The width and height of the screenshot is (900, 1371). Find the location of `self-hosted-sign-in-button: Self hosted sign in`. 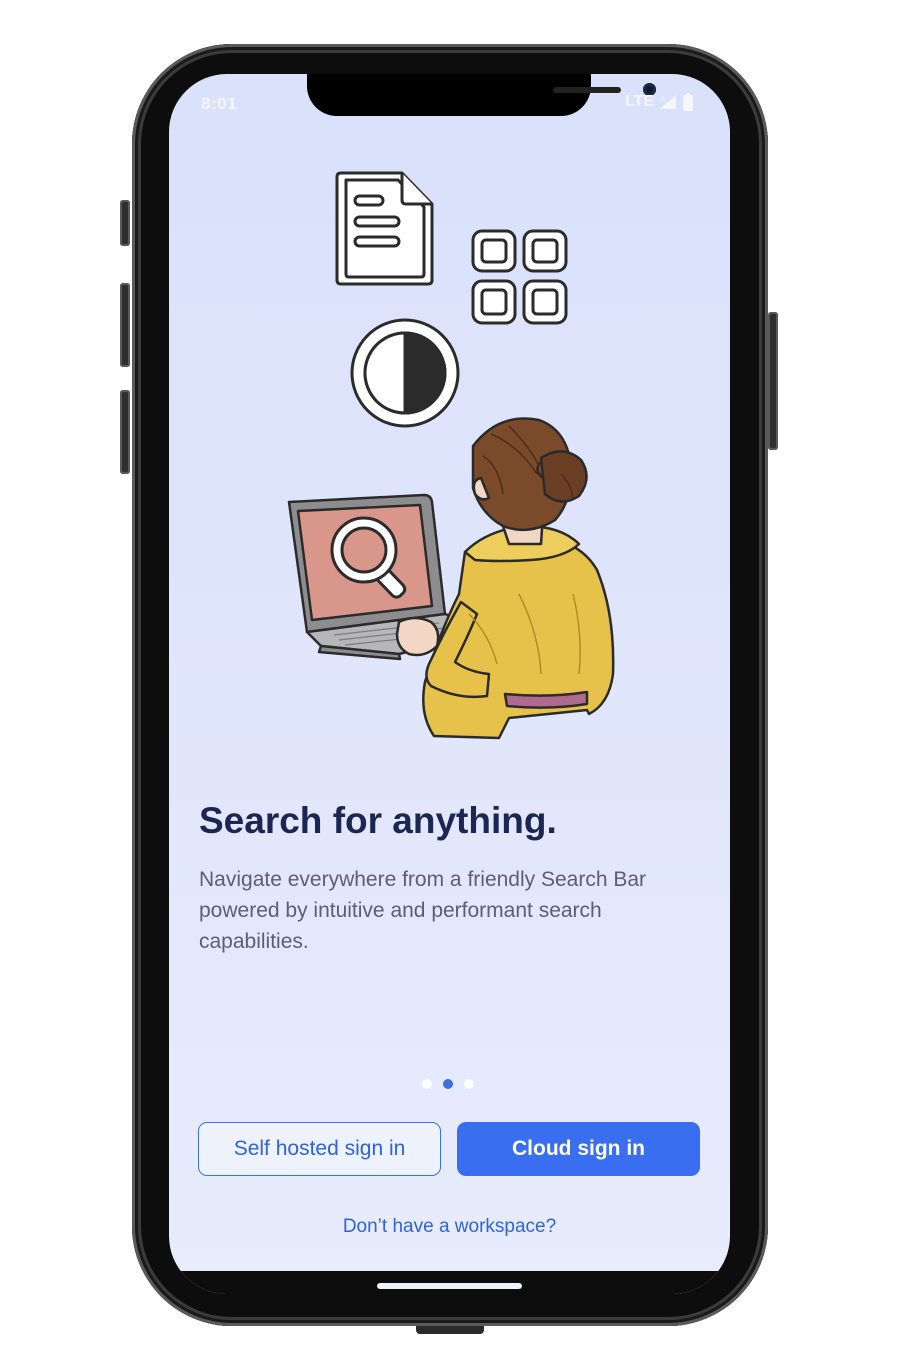

self-hosted-sign-in-button: Self hosted sign in is located at coordinates (319, 1149).